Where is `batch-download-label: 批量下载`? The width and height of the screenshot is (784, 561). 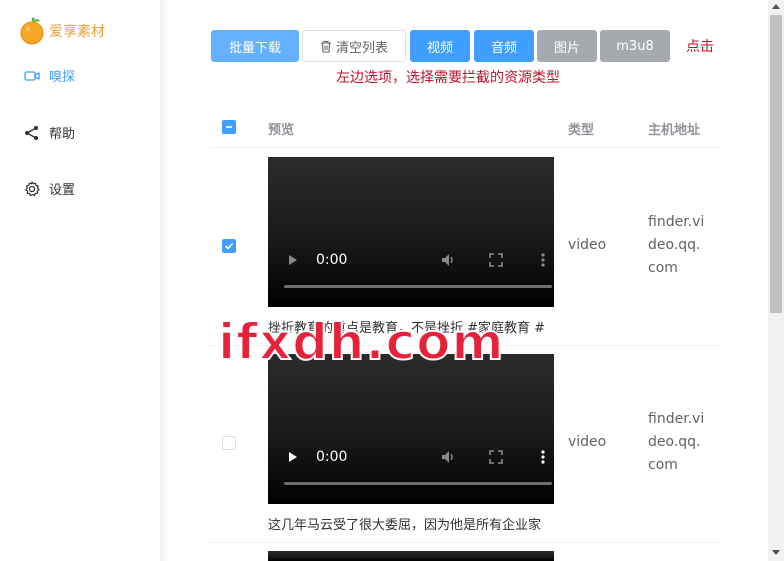 batch-download-label: 批量下载 is located at coordinates (254, 48).